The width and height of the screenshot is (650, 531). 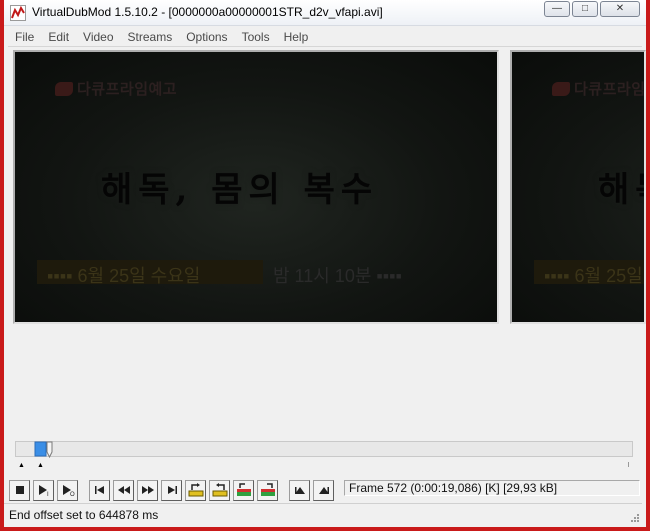 I want to click on go-end-icon, so click(x=172, y=490).